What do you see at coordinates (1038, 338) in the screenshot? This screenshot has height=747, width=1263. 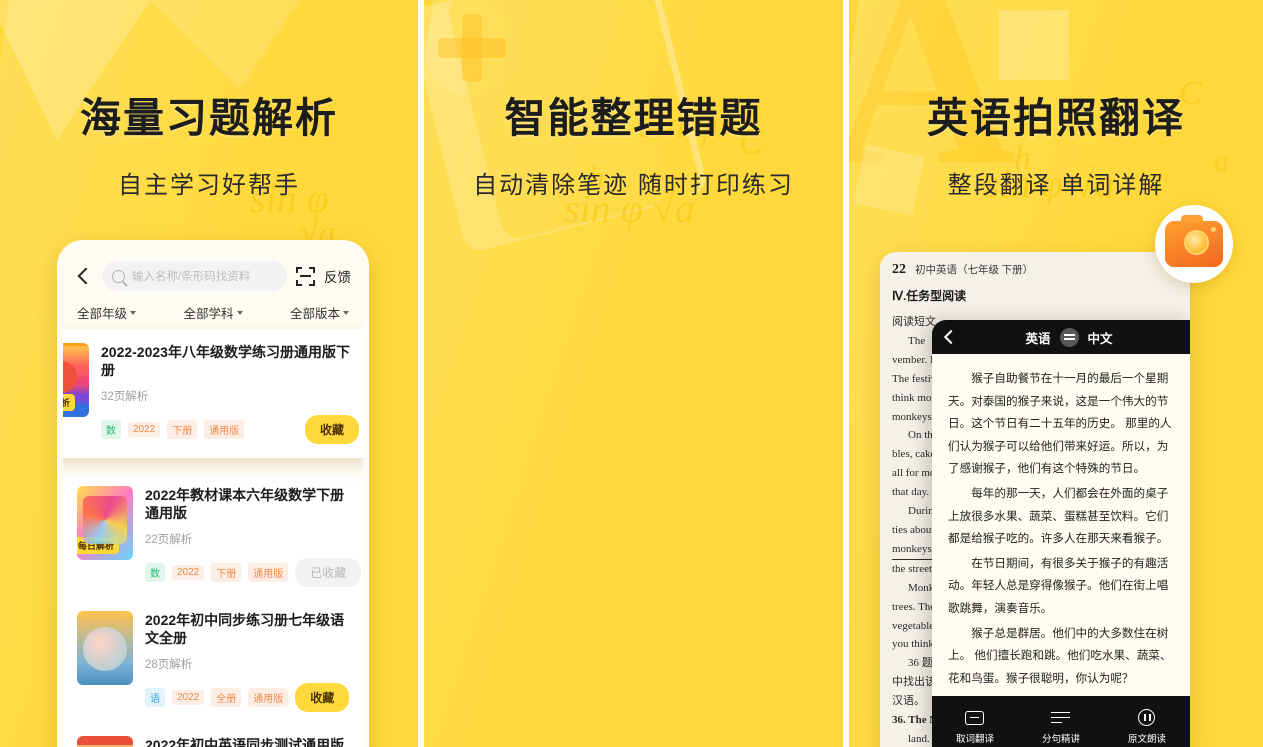 I see `lang-from: 英语` at bounding box center [1038, 338].